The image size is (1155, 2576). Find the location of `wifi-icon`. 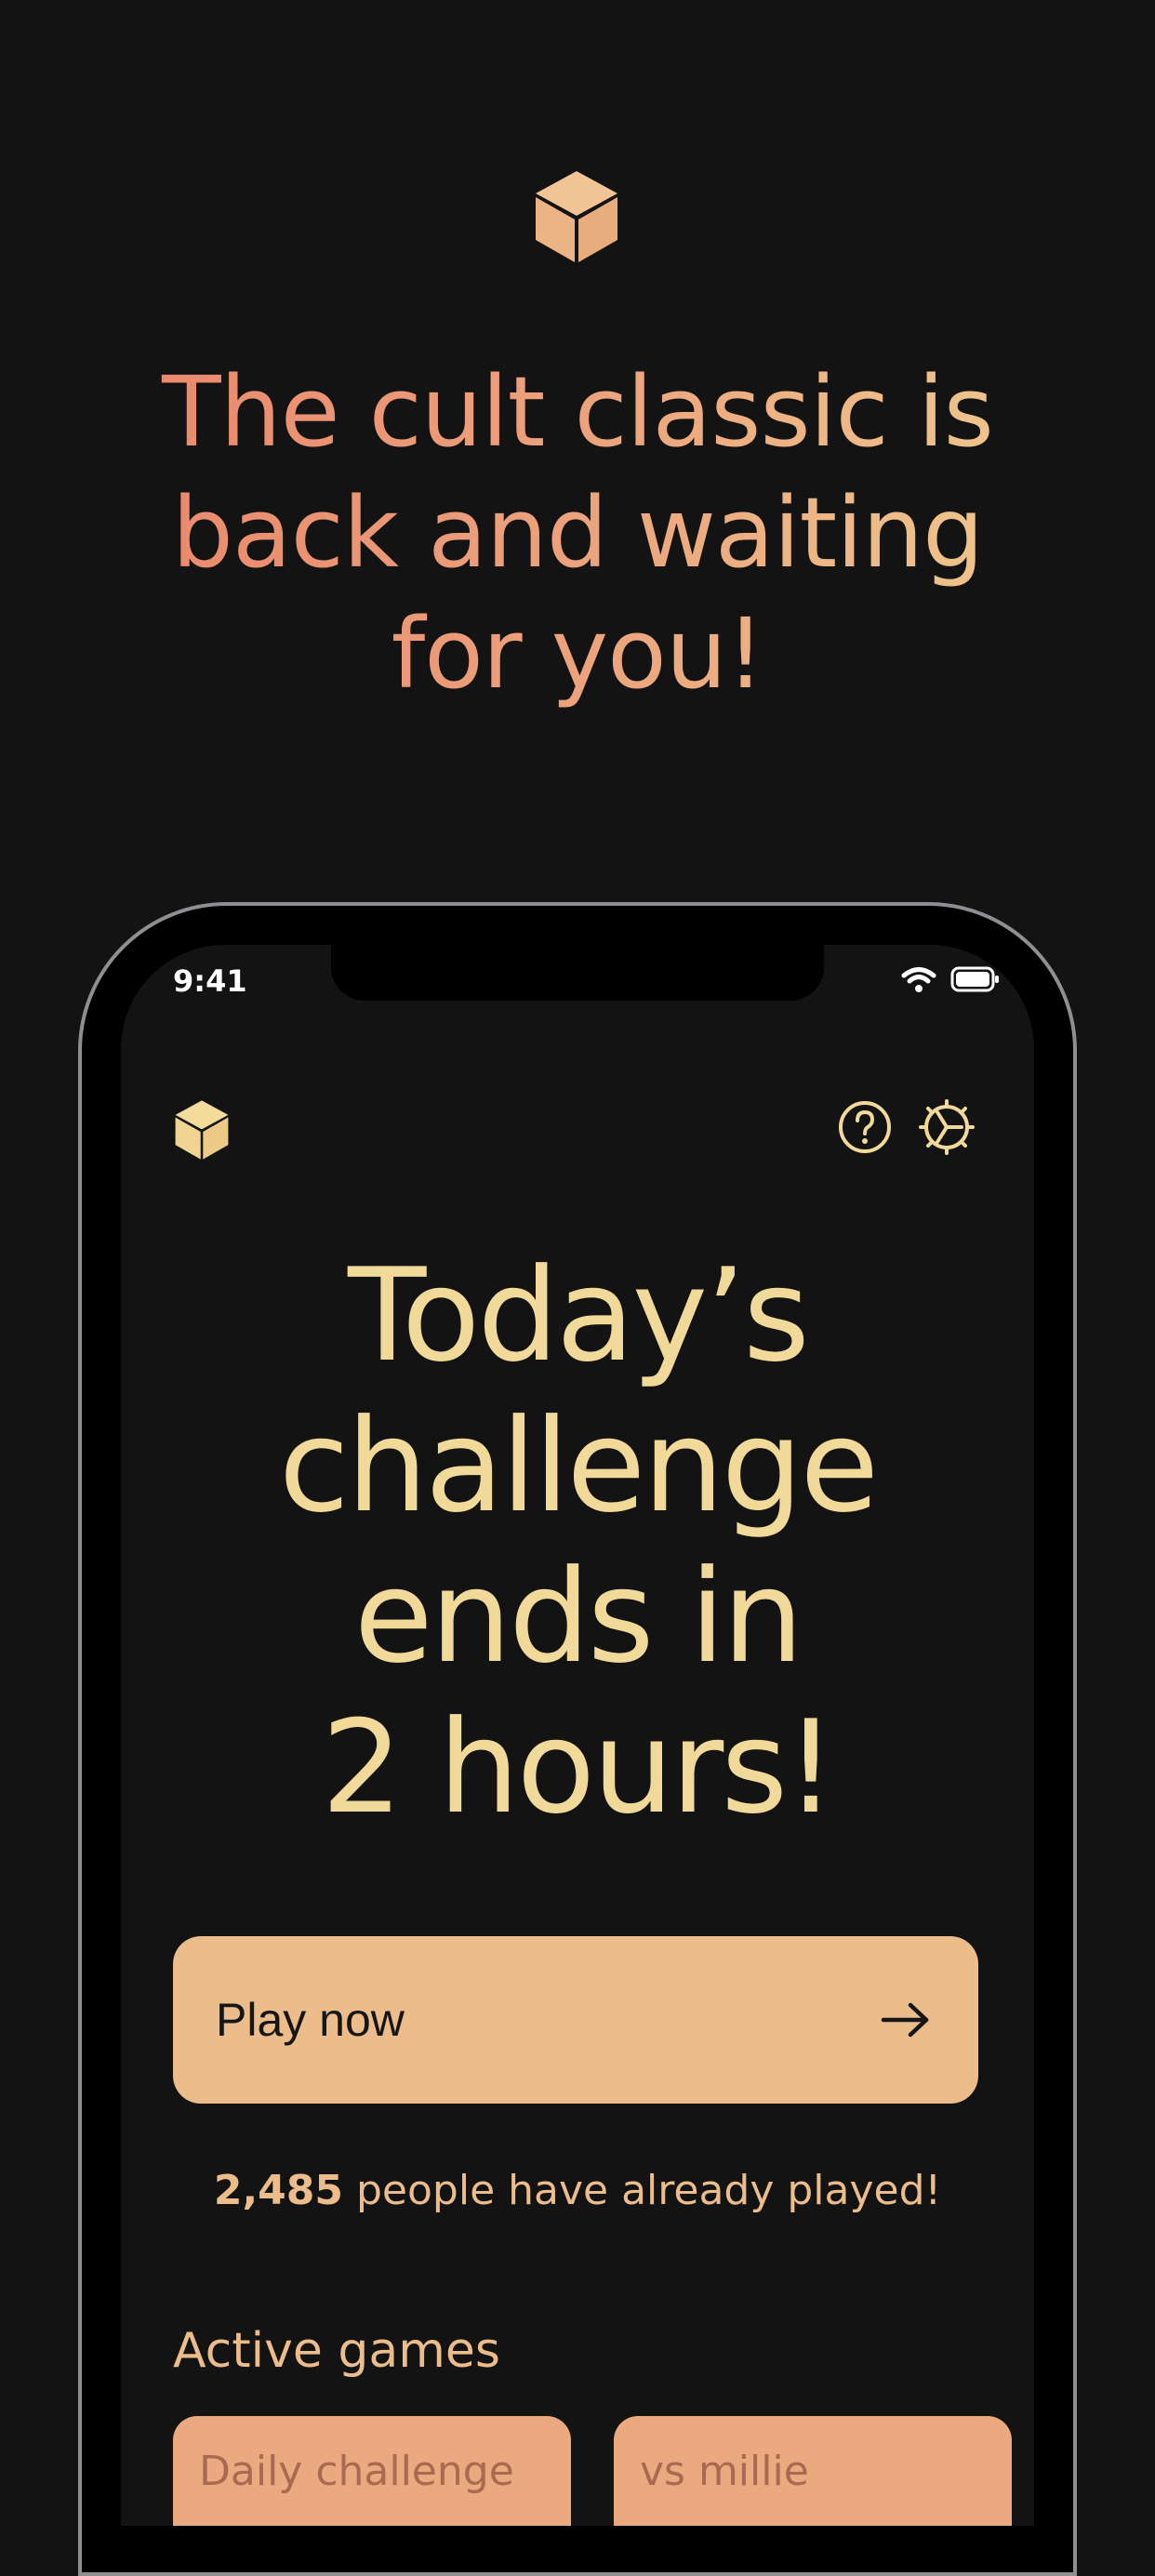

wifi-icon is located at coordinates (918, 979).